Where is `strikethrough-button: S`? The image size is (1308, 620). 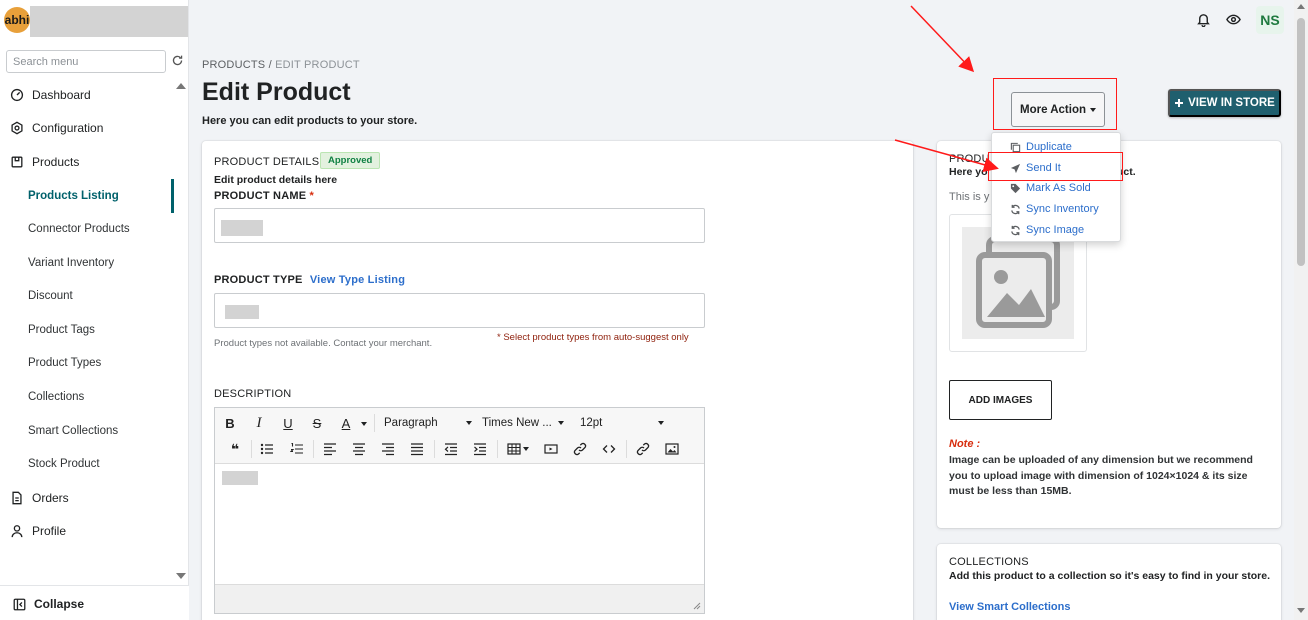
strikethrough-button: S is located at coordinates (317, 423).